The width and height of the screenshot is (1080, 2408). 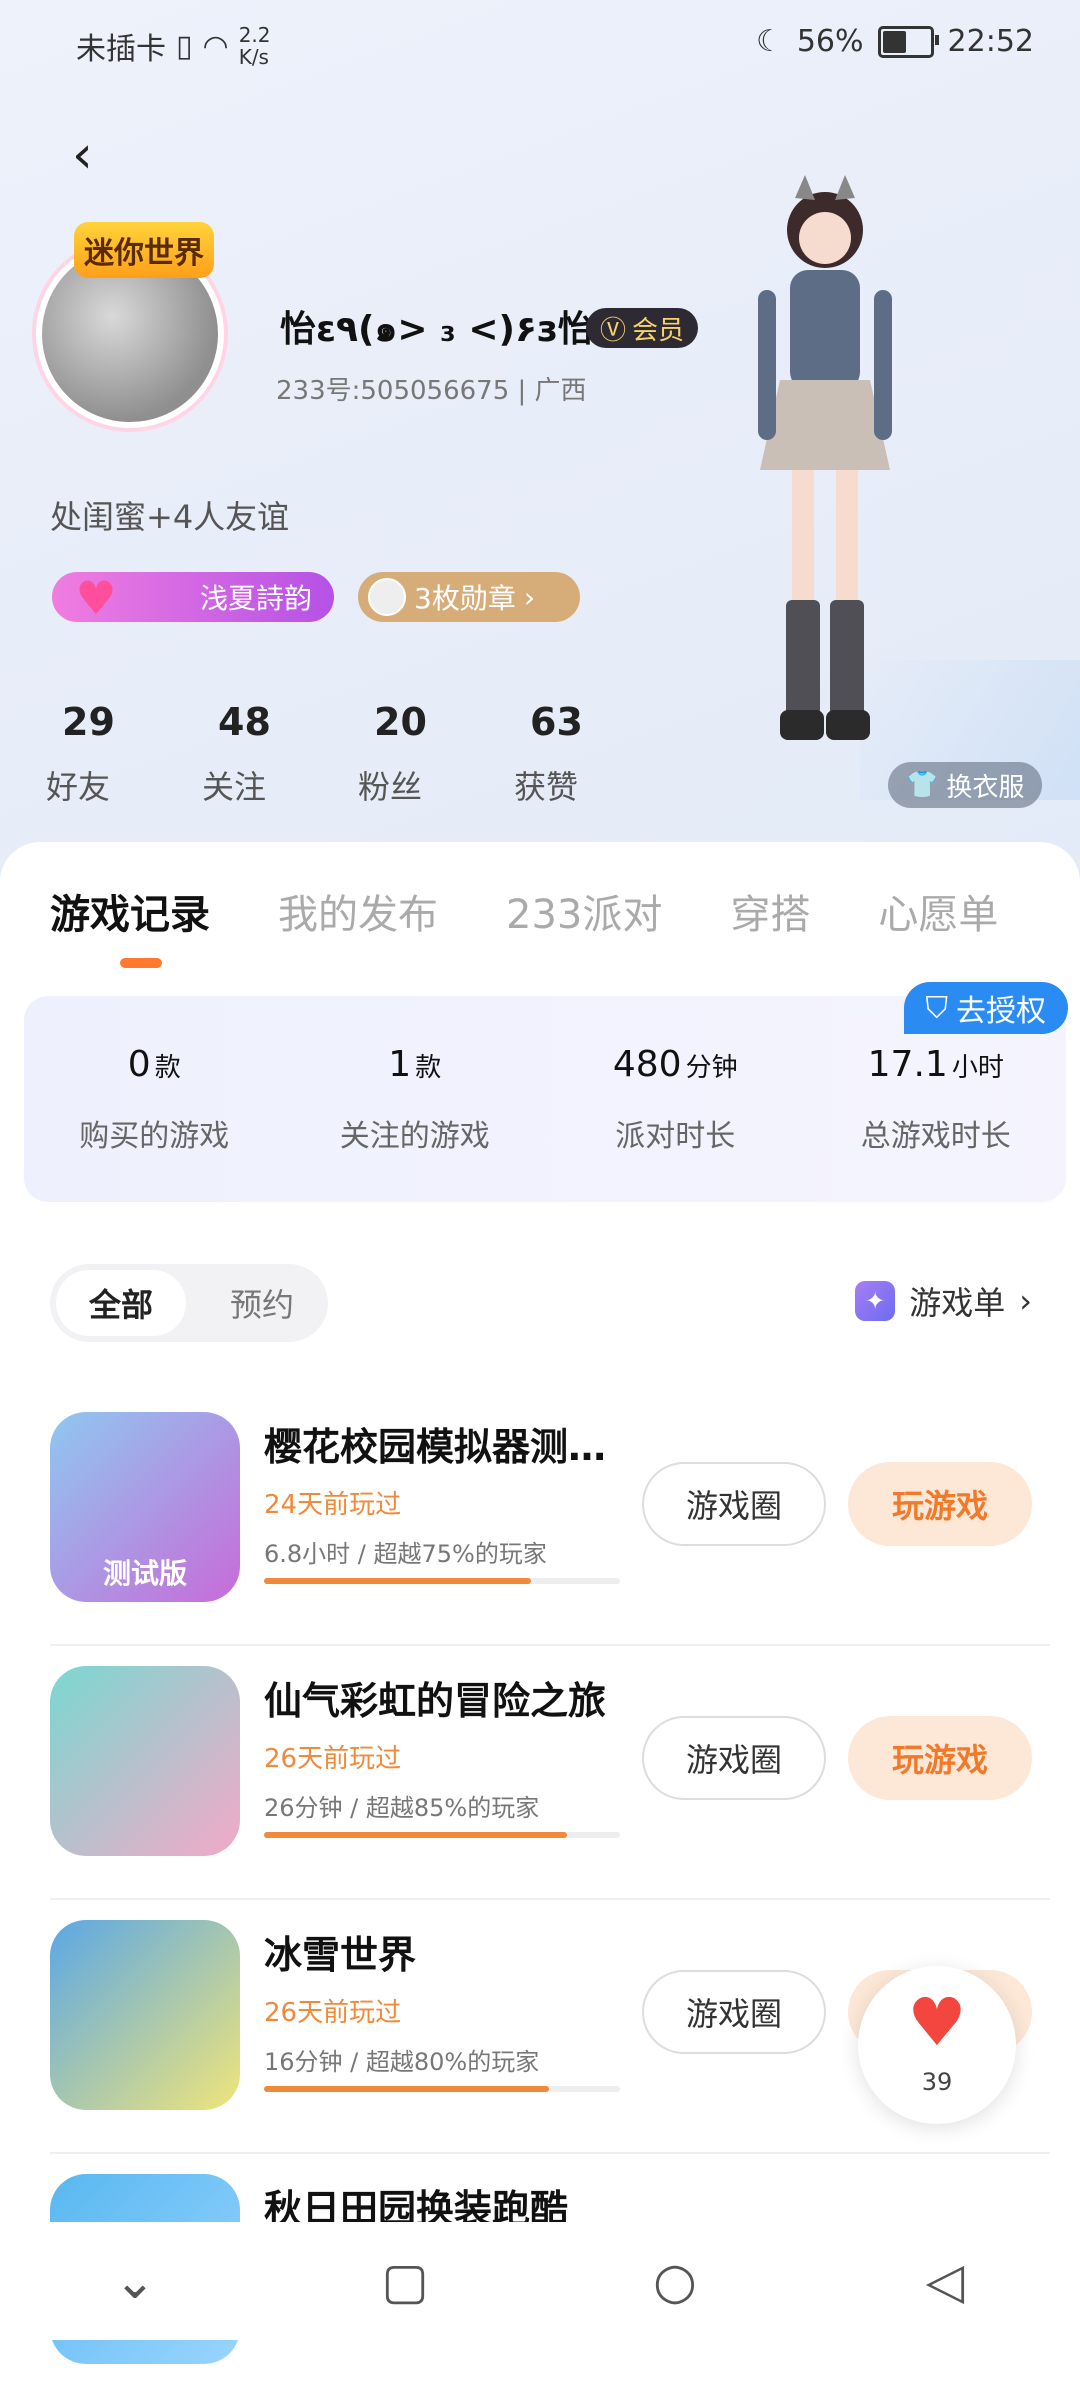 I want to click on authorize-button: ⛉ 去授权, so click(x=985, y=1008).